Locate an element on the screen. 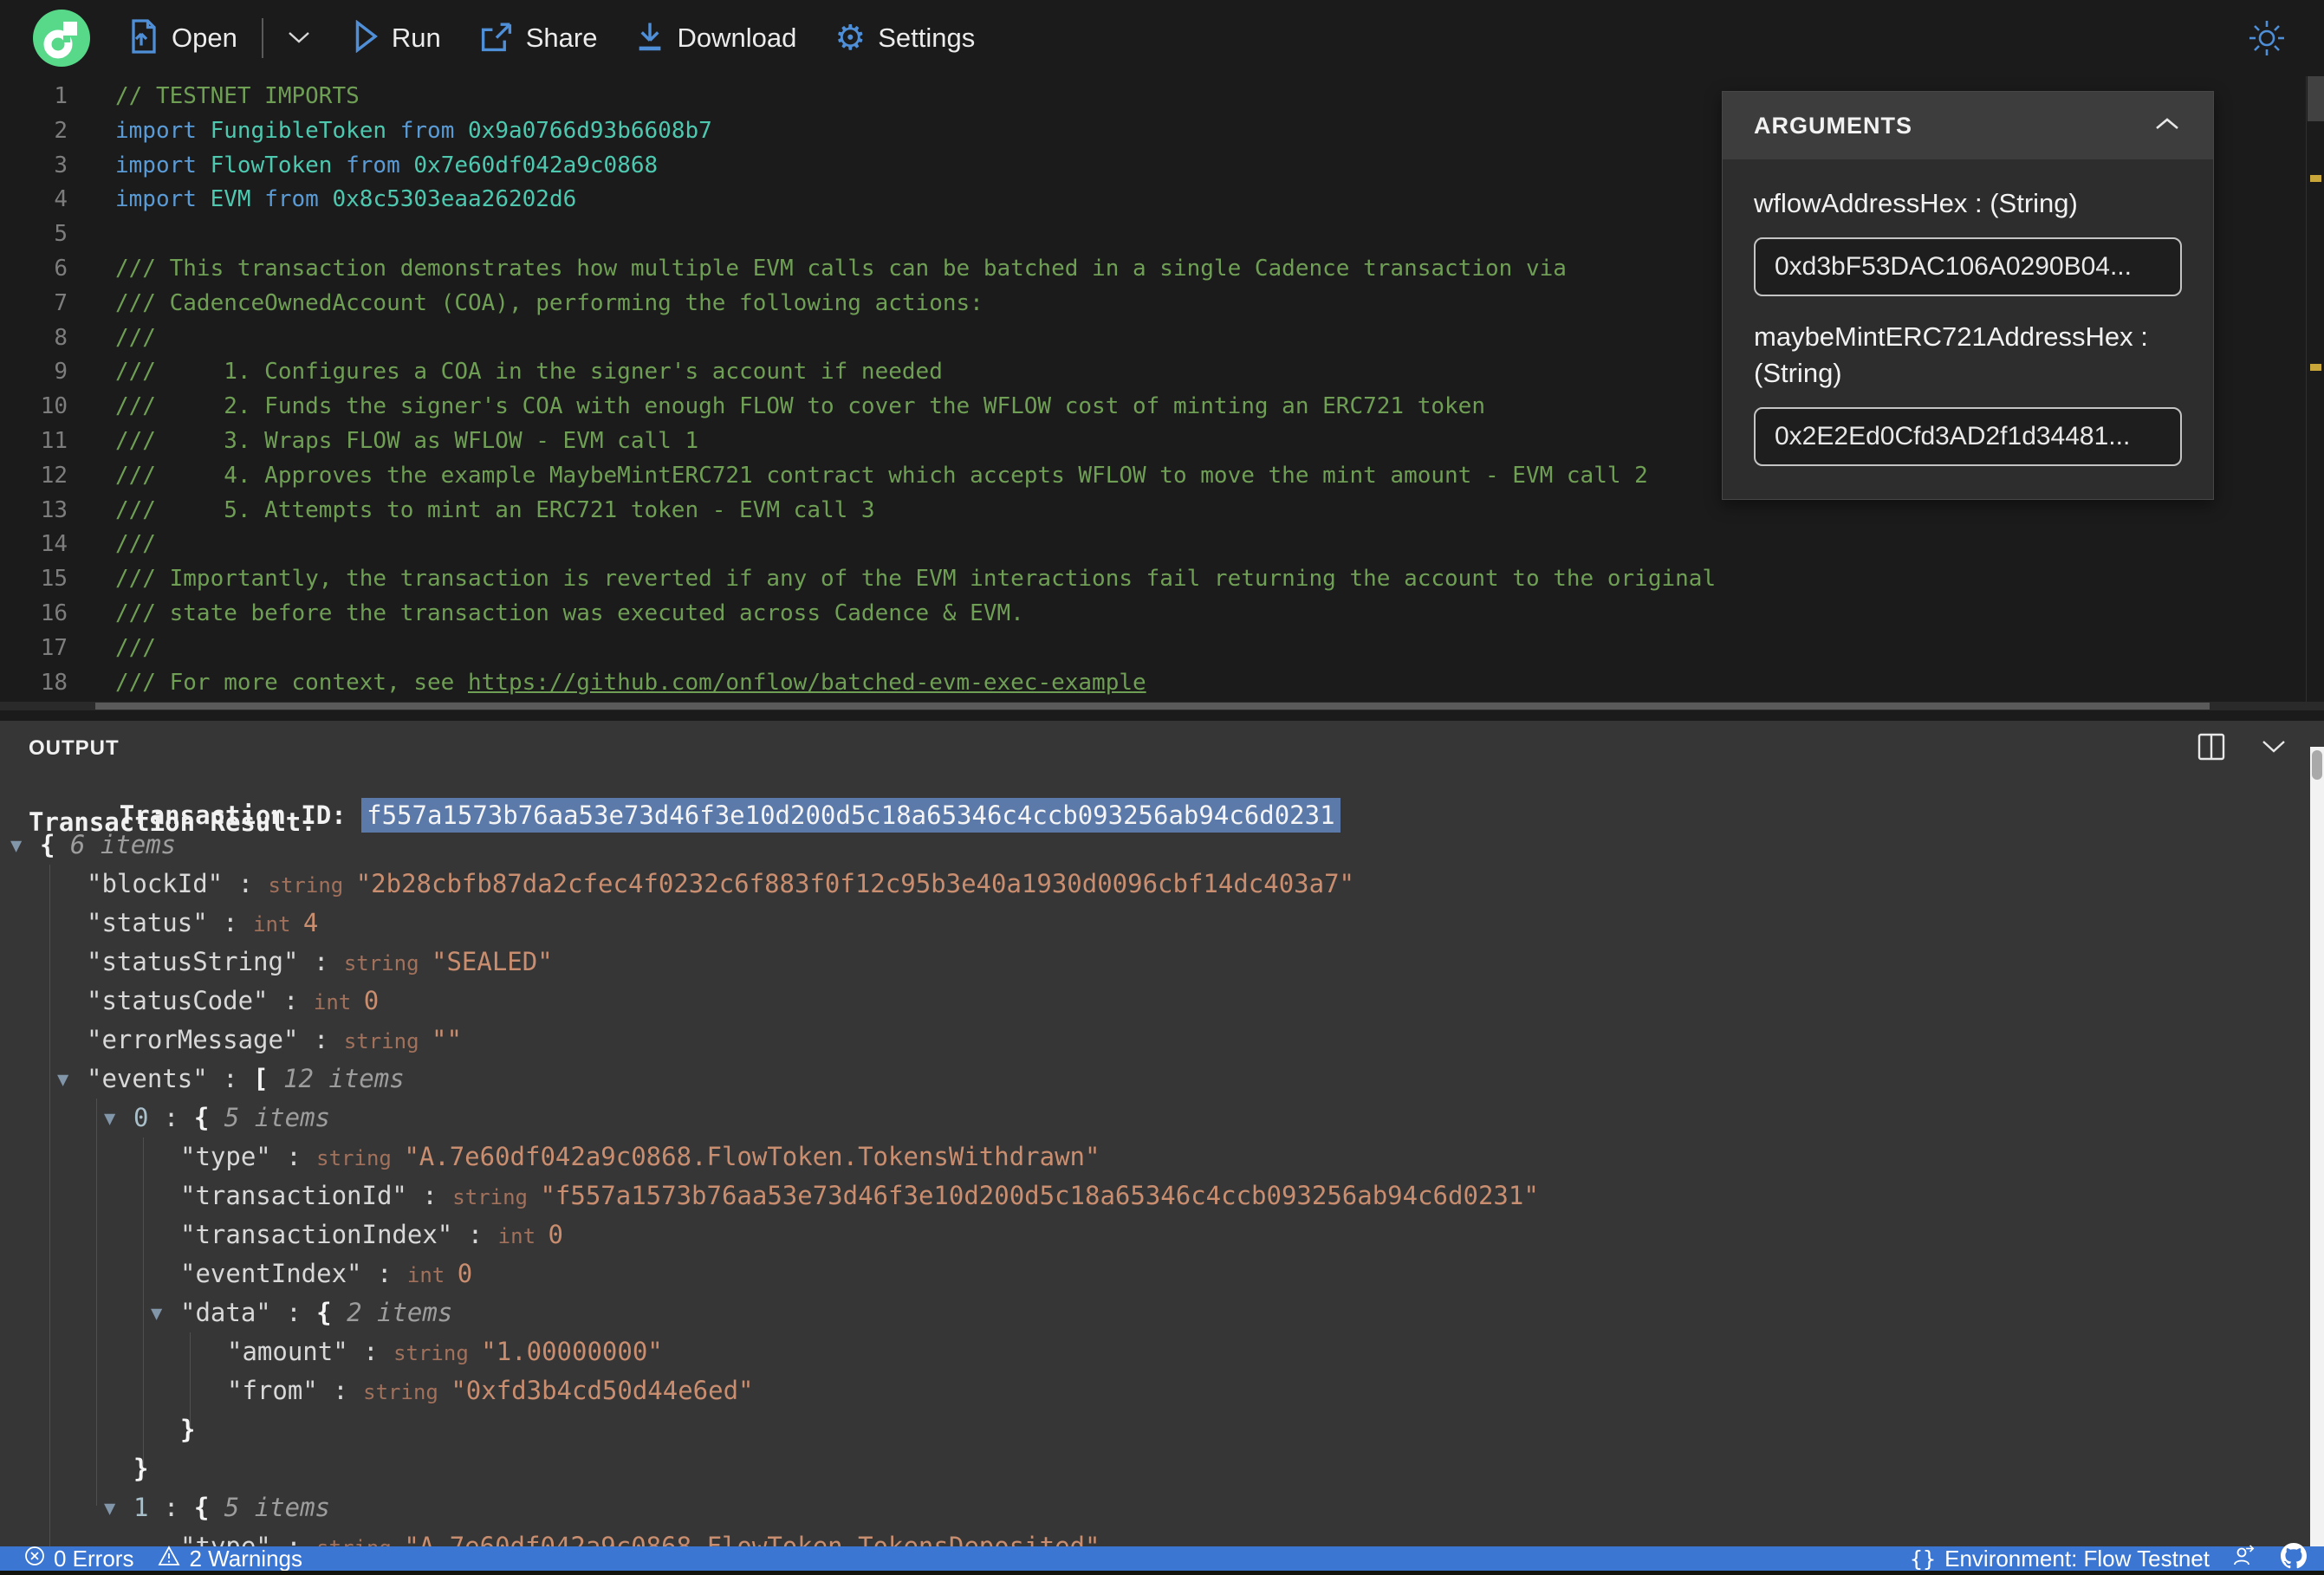 The height and width of the screenshot is (1575, 2324). json-segment-it: 2 items is located at coordinates (400, 1312).